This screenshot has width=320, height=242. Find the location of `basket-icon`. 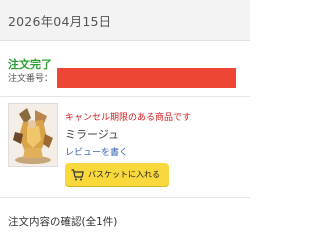

basket-icon is located at coordinates (77, 175).